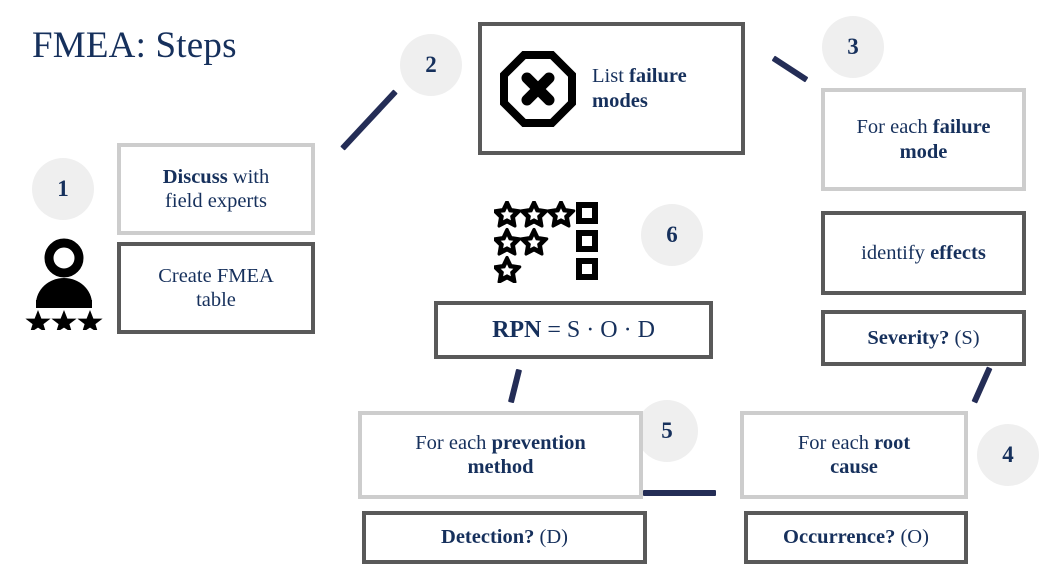  I want to click on create-fmea-line2-text: table, so click(216, 300).